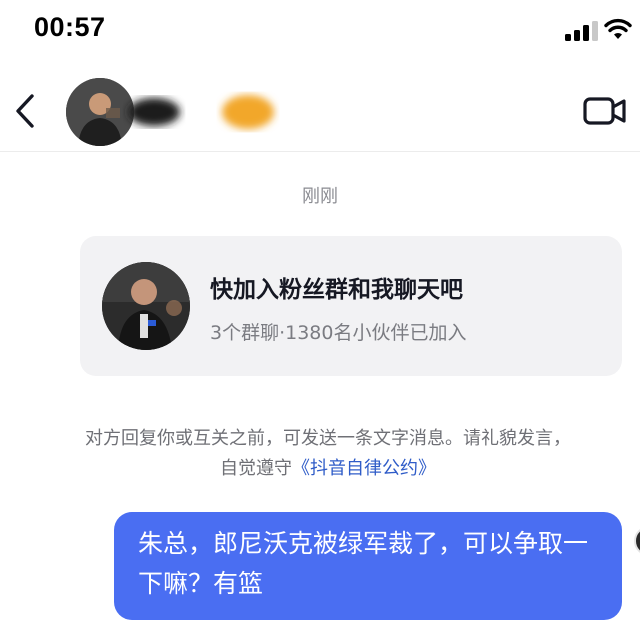 The height and width of the screenshot is (626, 640). I want to click on sent-message-bubble: 朱总，郎尼沃克被绿军裁了，可以争取一下嘛？有篮, so click(368, 566).